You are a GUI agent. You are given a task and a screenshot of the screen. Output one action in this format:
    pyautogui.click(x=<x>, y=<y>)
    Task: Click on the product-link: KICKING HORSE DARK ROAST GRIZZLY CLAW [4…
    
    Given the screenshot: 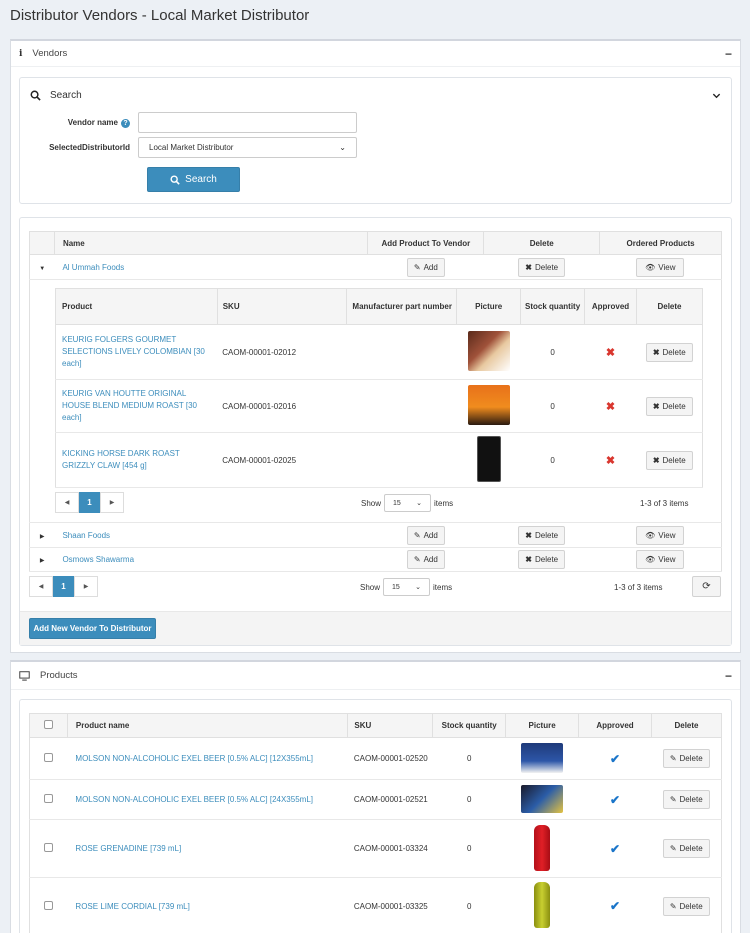 What is the action you would take?
    pyautogui.click(x=121, y=459)
    